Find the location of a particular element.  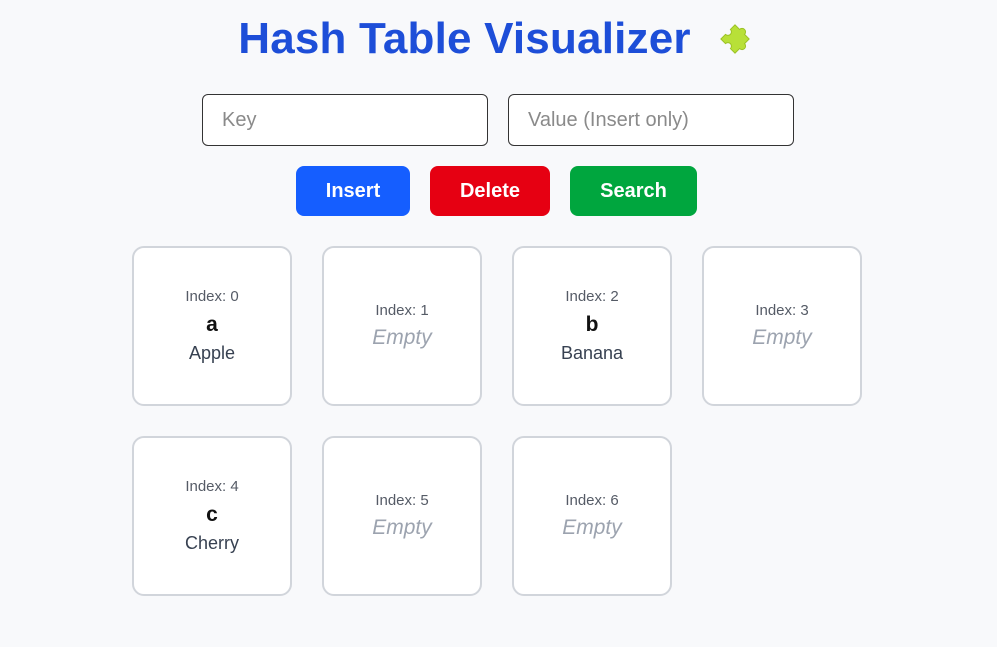

page-title: Hash Table Visualizer is located at coordinates (464, 38).